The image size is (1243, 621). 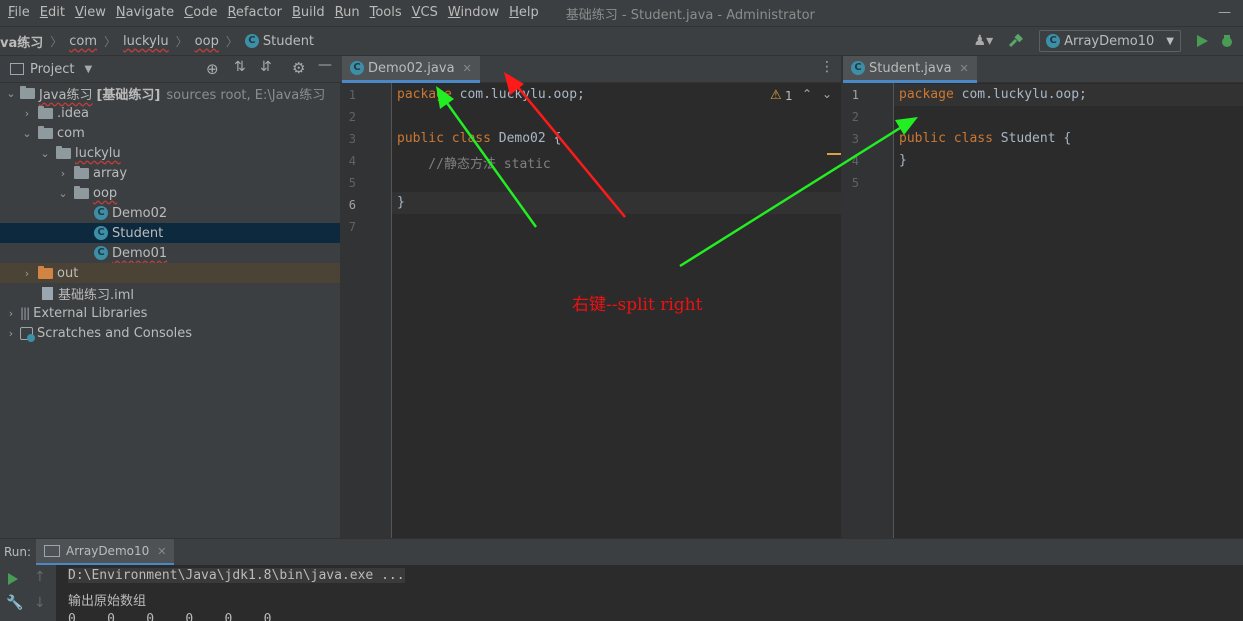 I want to click on console-line: 0 0 0 0 0 0, so click(x=170, y=616).